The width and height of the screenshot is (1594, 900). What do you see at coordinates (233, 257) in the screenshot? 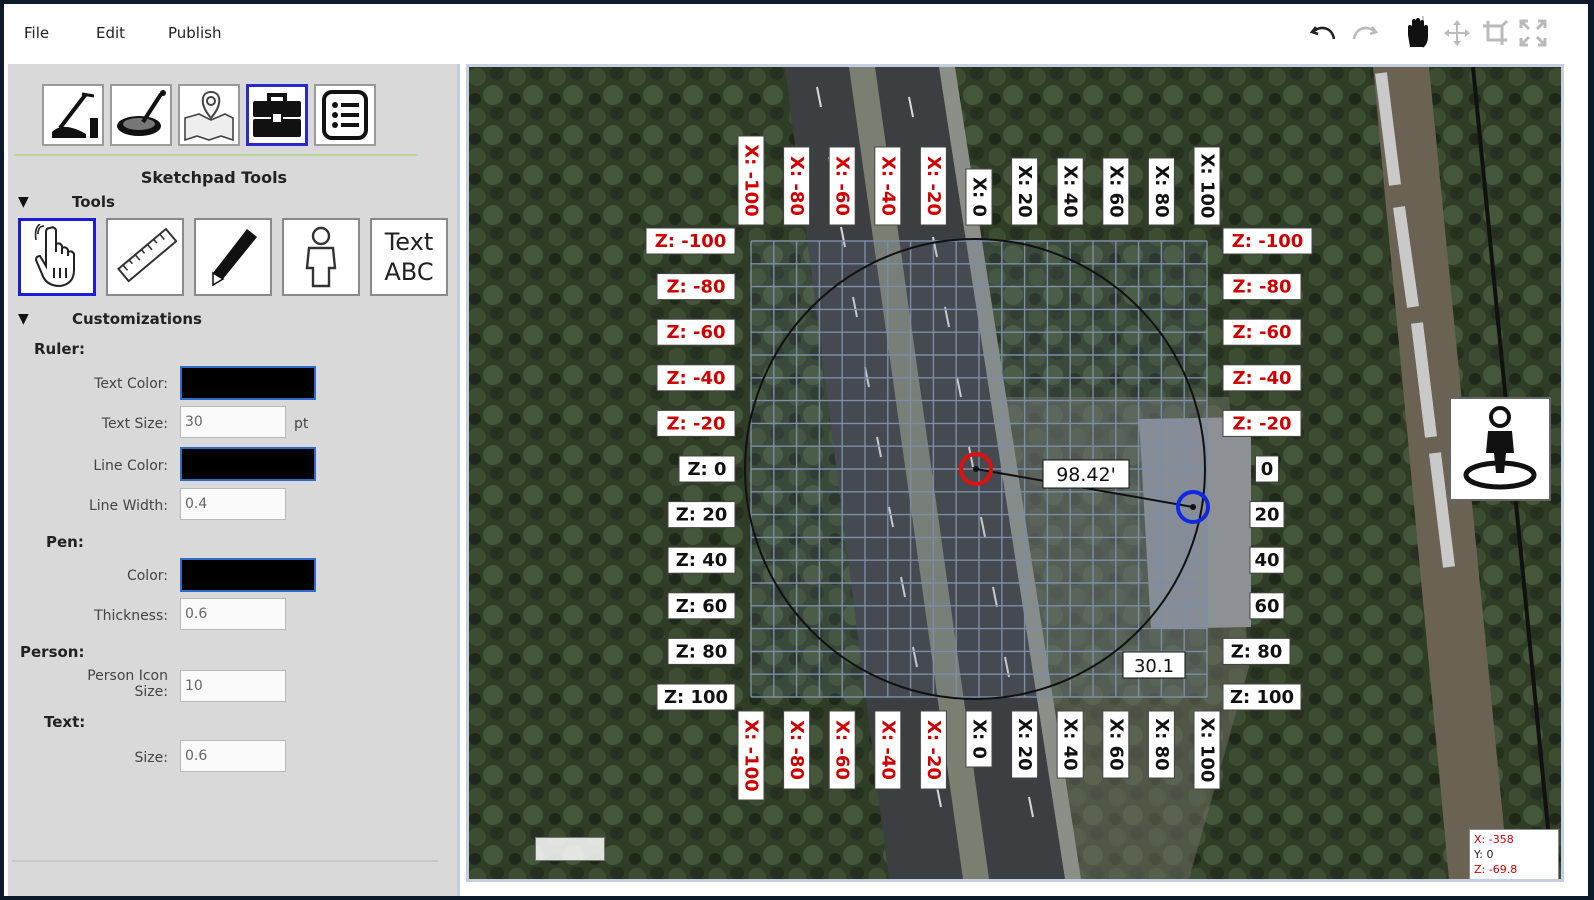
I see `pencil-icon` at bounding box center [233, 257].